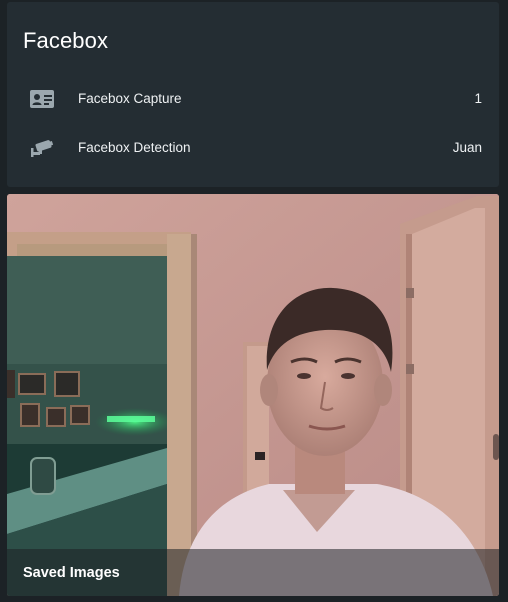  I want to click on cctv-camera-icon, so click(42, 148).